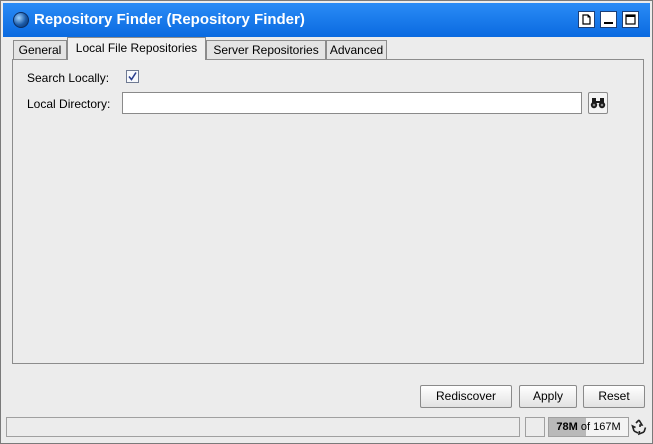  What do you see at coordinates (69, 104) in the screenshot?
I see `local-directory-label: Local Directory:` at bounding box center [69, 104].